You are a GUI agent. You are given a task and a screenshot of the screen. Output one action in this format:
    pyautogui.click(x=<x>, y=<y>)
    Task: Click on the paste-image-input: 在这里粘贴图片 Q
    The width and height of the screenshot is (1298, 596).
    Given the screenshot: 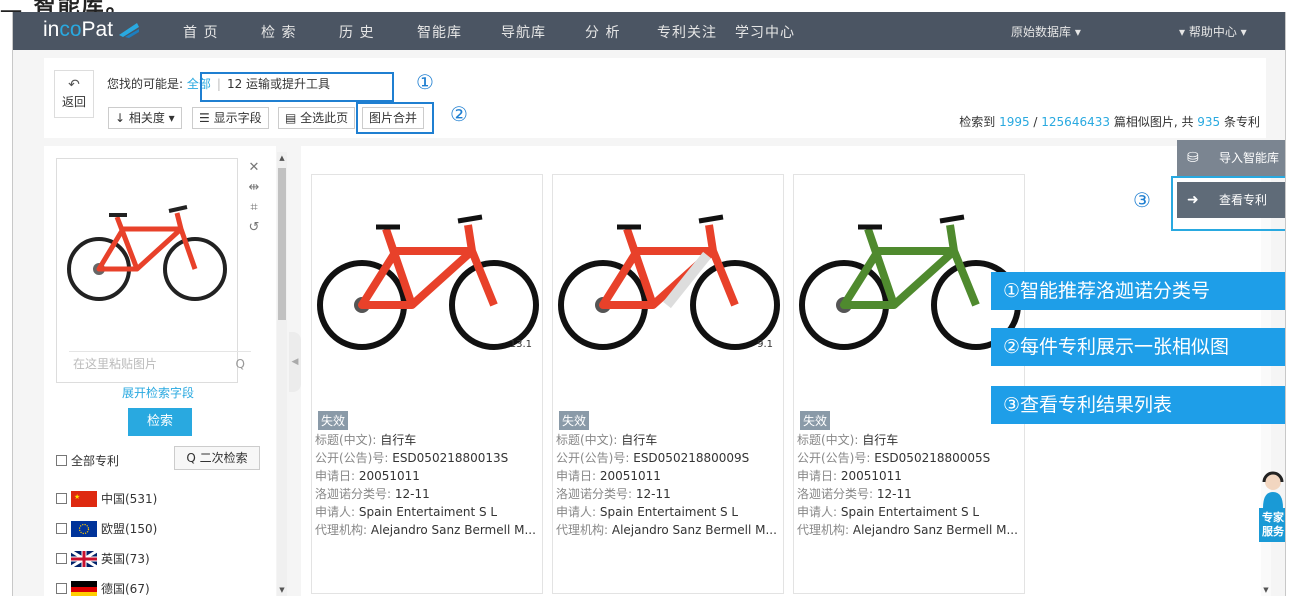 What is the action you would take?
    pyautogui.click(x=160, y=363)
    